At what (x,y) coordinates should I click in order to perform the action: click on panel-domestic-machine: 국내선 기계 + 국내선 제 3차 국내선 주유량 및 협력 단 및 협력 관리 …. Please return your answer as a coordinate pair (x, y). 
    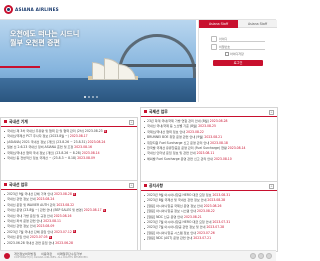
    Looking at the image, I should click on (69, 149).